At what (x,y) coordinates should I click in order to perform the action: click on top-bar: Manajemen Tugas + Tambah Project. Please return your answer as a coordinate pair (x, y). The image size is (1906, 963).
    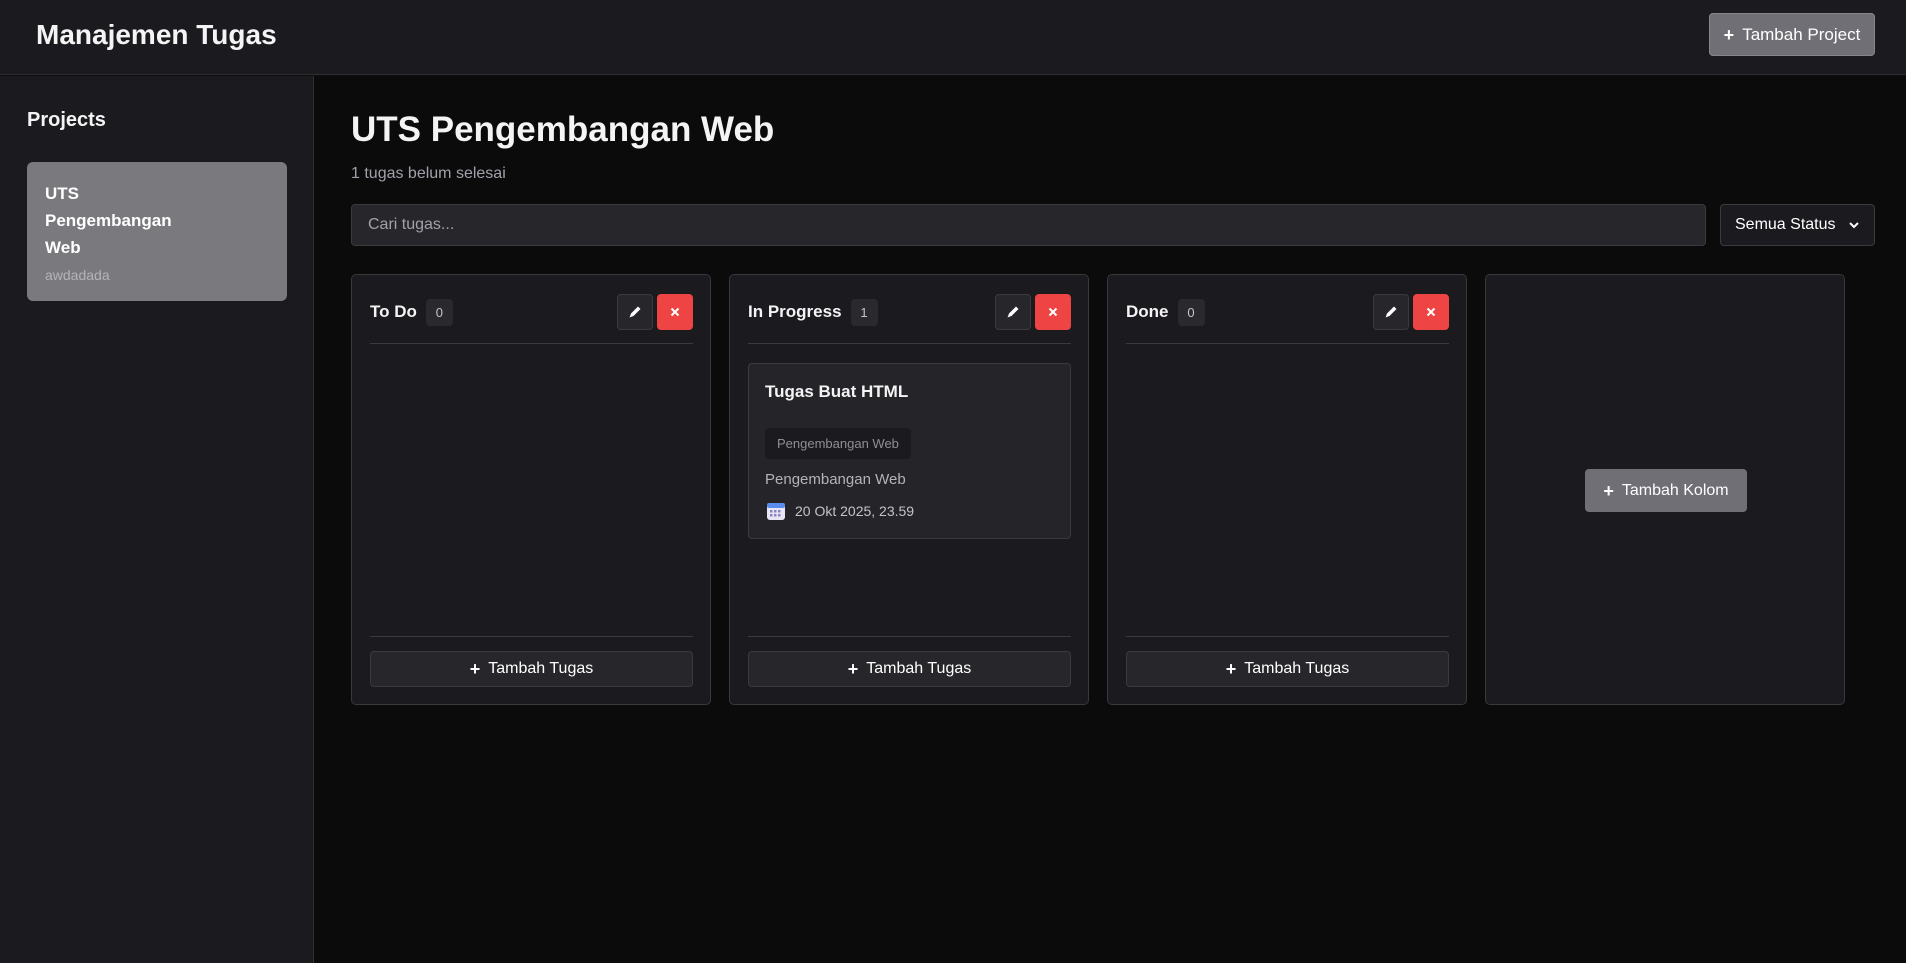
    Looking at the image, I should click on (953, 37).